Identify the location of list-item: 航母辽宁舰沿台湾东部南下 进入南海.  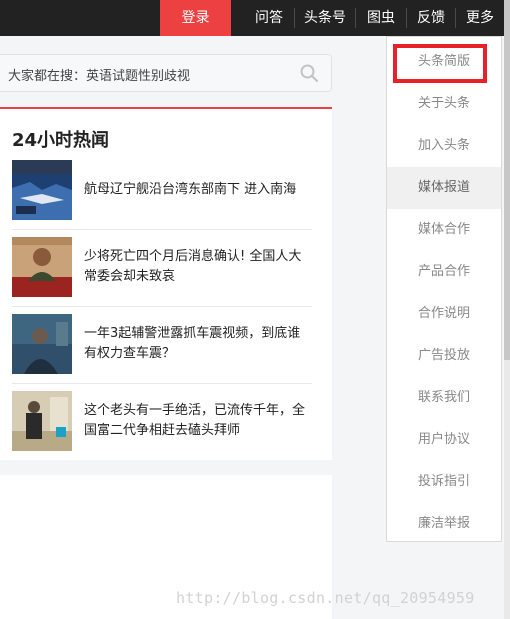
(162, 198).